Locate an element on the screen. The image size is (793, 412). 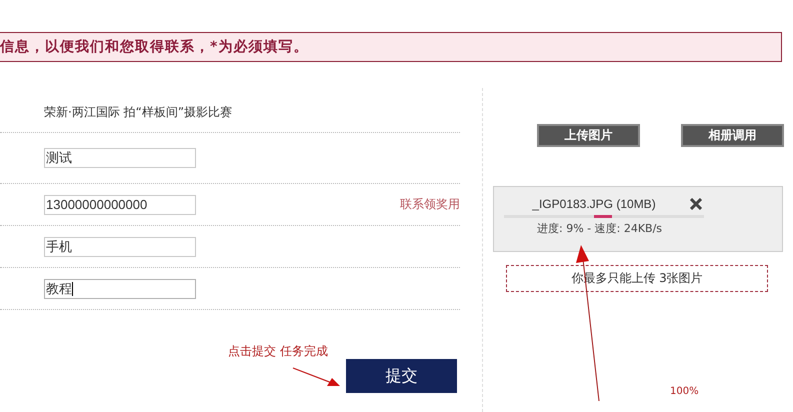
file-name: _IGP0183.JPG (10MB) is located at coordinates (594, 204).